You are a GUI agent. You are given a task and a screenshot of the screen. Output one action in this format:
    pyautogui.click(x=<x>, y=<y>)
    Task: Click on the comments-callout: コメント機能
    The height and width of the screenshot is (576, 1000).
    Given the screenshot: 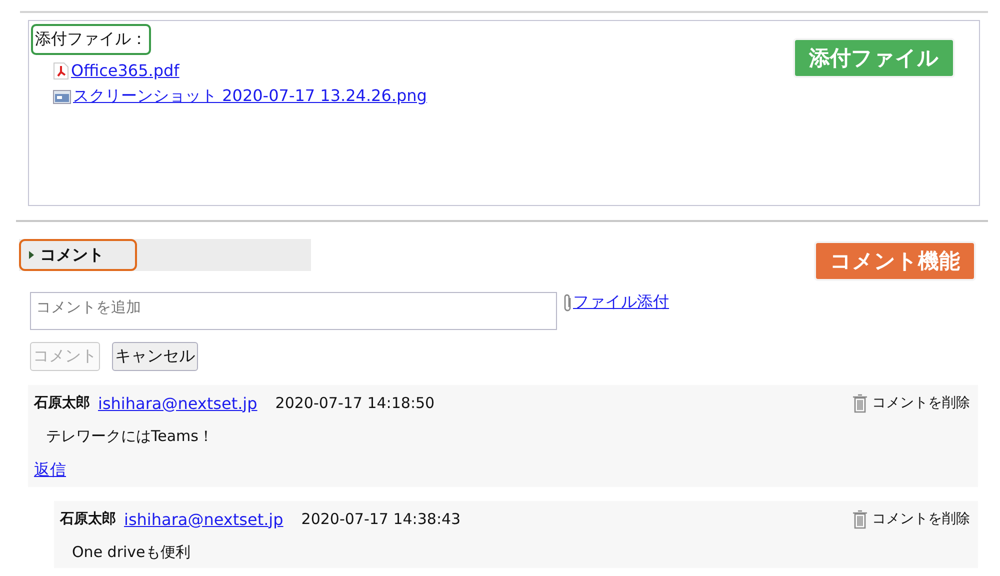 What is the action you would take?
    pyautogui.click(x=895, y=261)
    